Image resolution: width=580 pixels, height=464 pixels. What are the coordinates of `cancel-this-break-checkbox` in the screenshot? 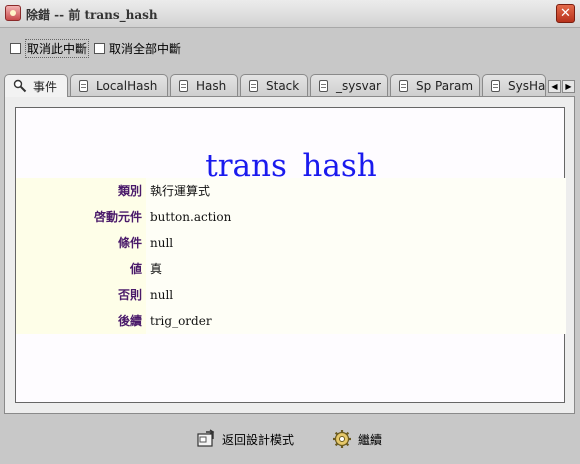 It's located at (15, 48).